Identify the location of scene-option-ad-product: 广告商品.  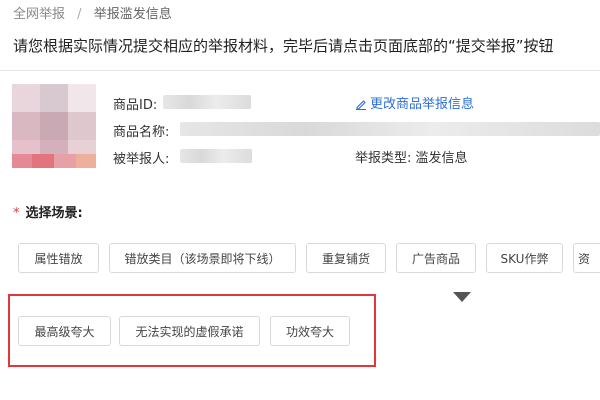
(436, 258).